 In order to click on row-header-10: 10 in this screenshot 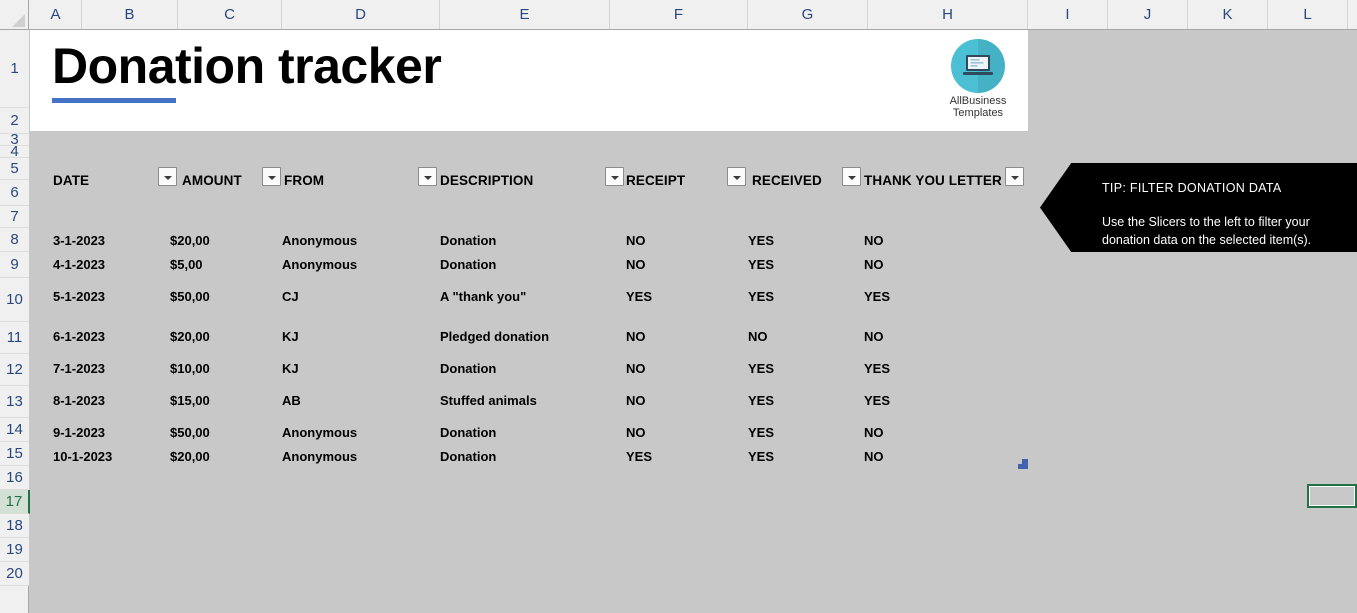, I will do `click(14, 300)`.